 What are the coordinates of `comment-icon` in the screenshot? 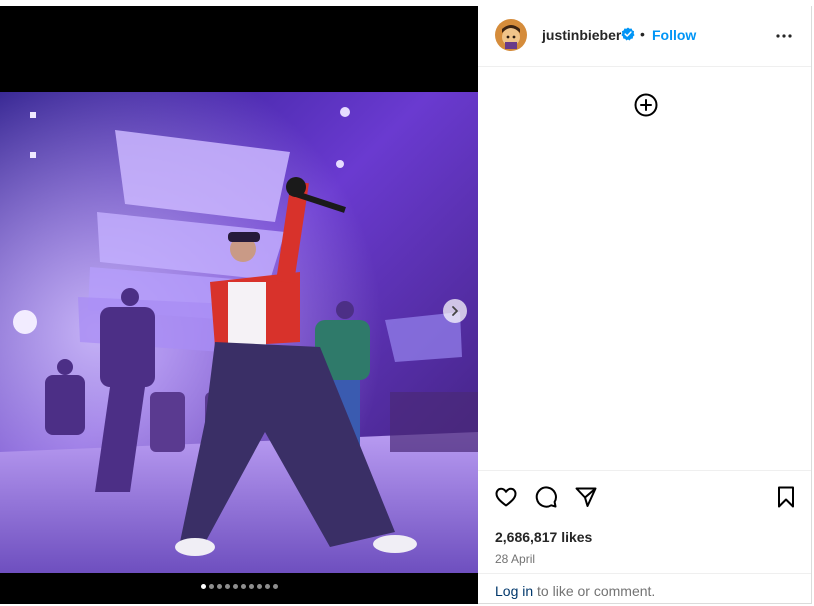 It's located at (546, 497).